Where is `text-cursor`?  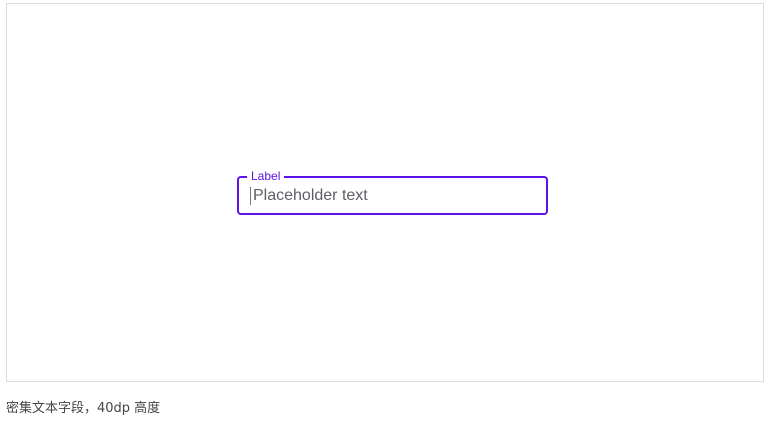
text-cursor is located at coordinates (250, 196).